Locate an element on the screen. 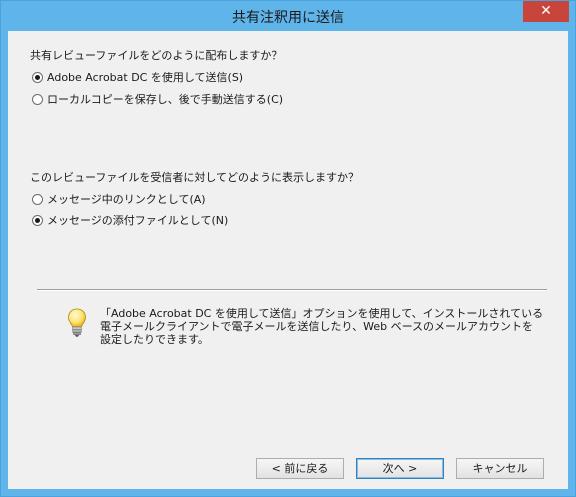 This screenshot has width=576, height=497. close-icon: ✕ is located at coordinates (546, 11).